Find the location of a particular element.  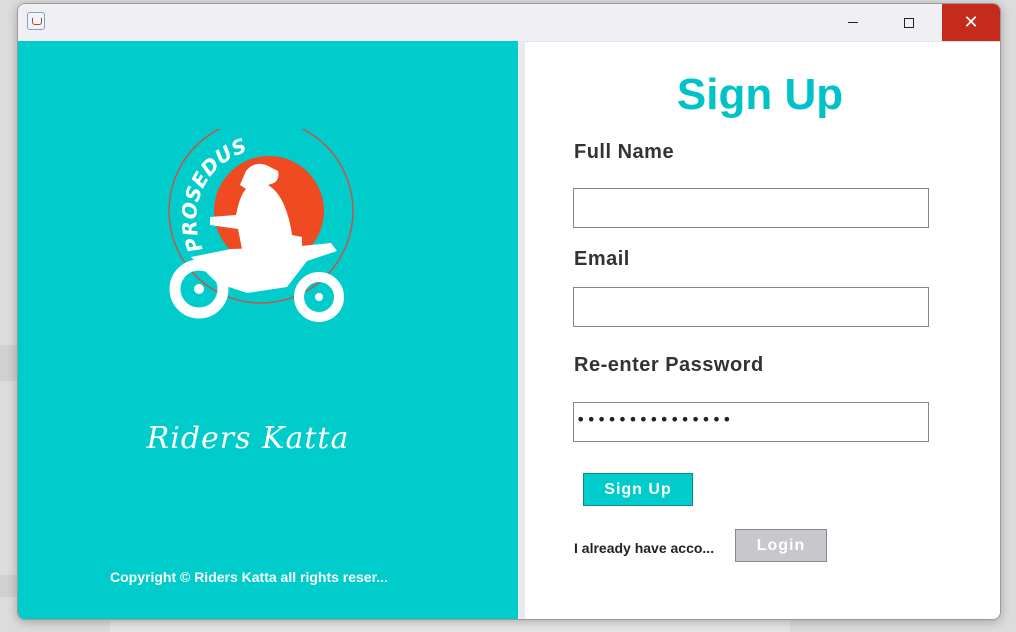

full-name-input is located at coordinates (751, 208).